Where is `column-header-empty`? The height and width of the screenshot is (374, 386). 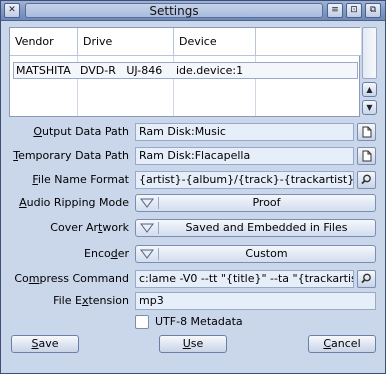 column-header-empty is located at coordinates (308, 42).